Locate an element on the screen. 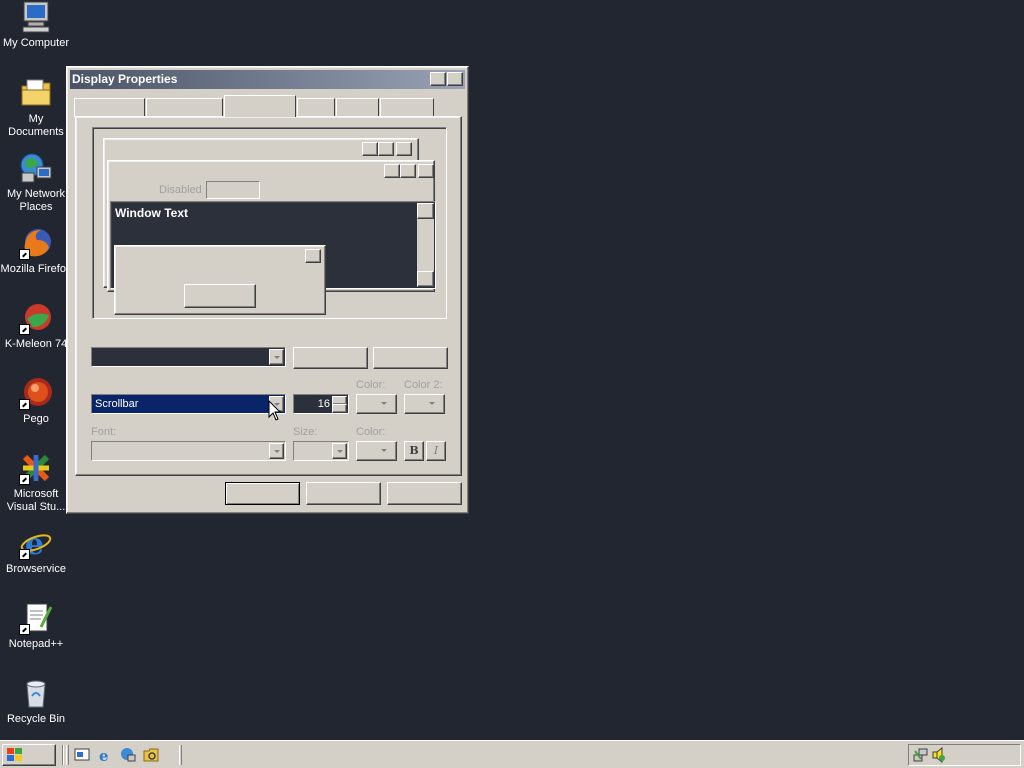 The image size is (1024, 768). help-button is located at coordinates (438, 79).